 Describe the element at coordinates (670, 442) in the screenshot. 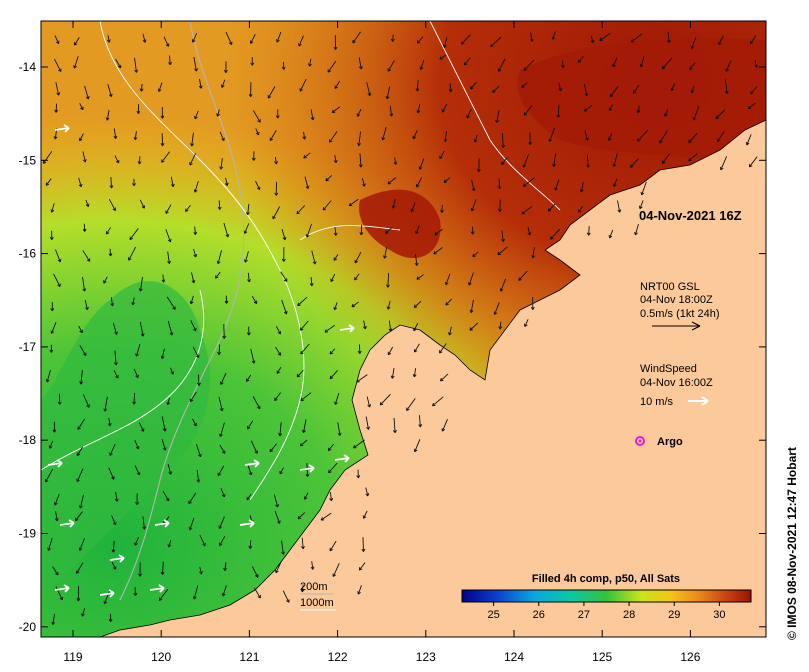

I see `argo-label: Argo` at that location.